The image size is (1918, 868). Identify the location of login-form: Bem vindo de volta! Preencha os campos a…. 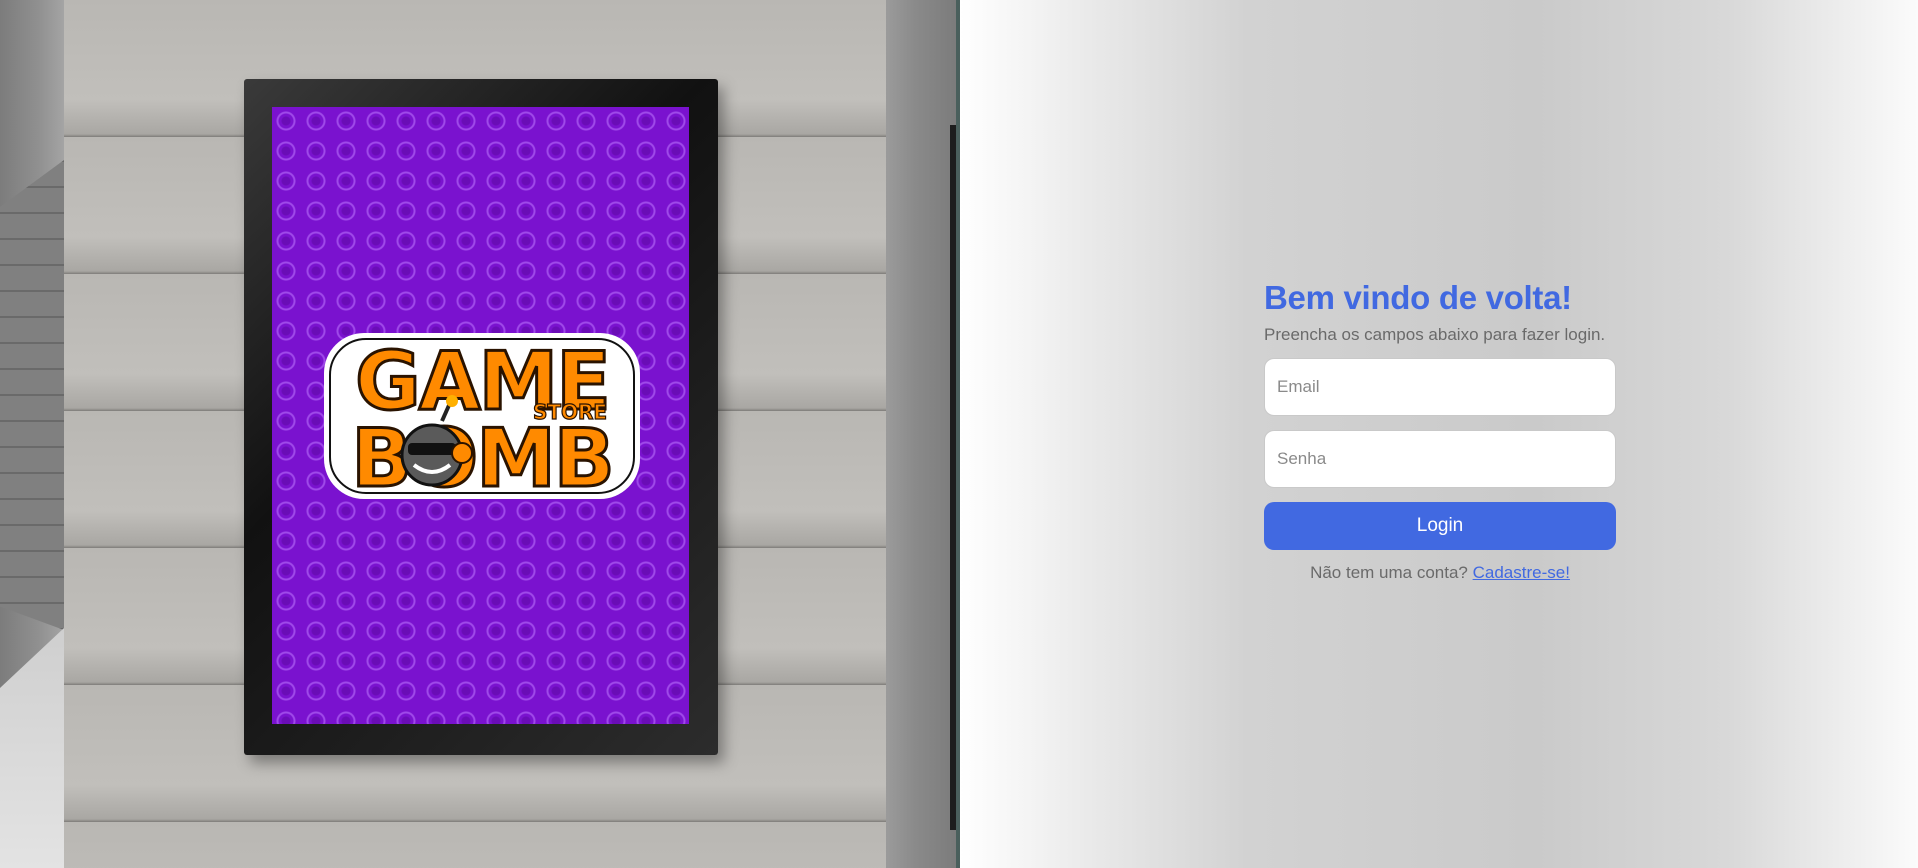
(1440, 428).